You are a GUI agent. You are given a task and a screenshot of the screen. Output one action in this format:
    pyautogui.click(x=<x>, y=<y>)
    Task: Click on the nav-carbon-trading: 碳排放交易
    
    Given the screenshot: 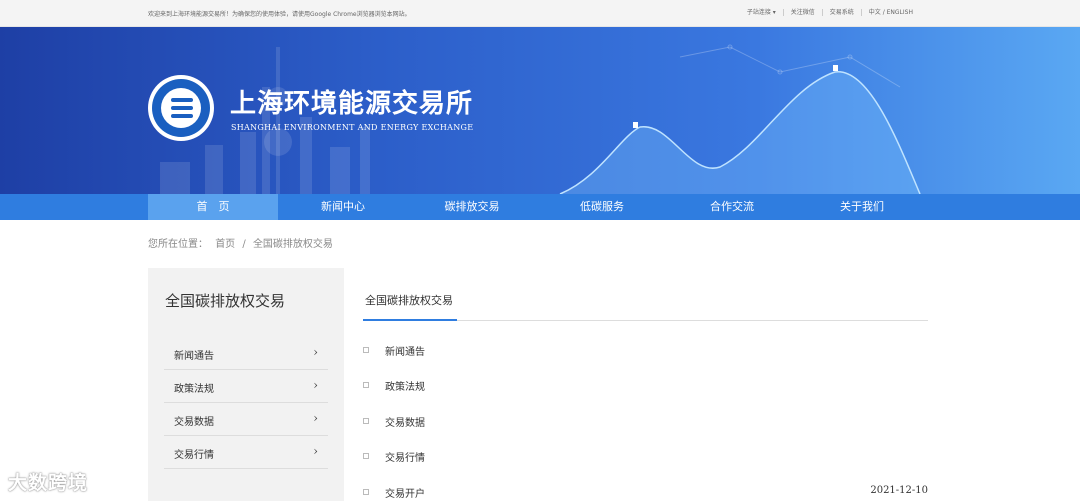 What is the action you would take?
    pyautogui.click(x=472, y=207)
    